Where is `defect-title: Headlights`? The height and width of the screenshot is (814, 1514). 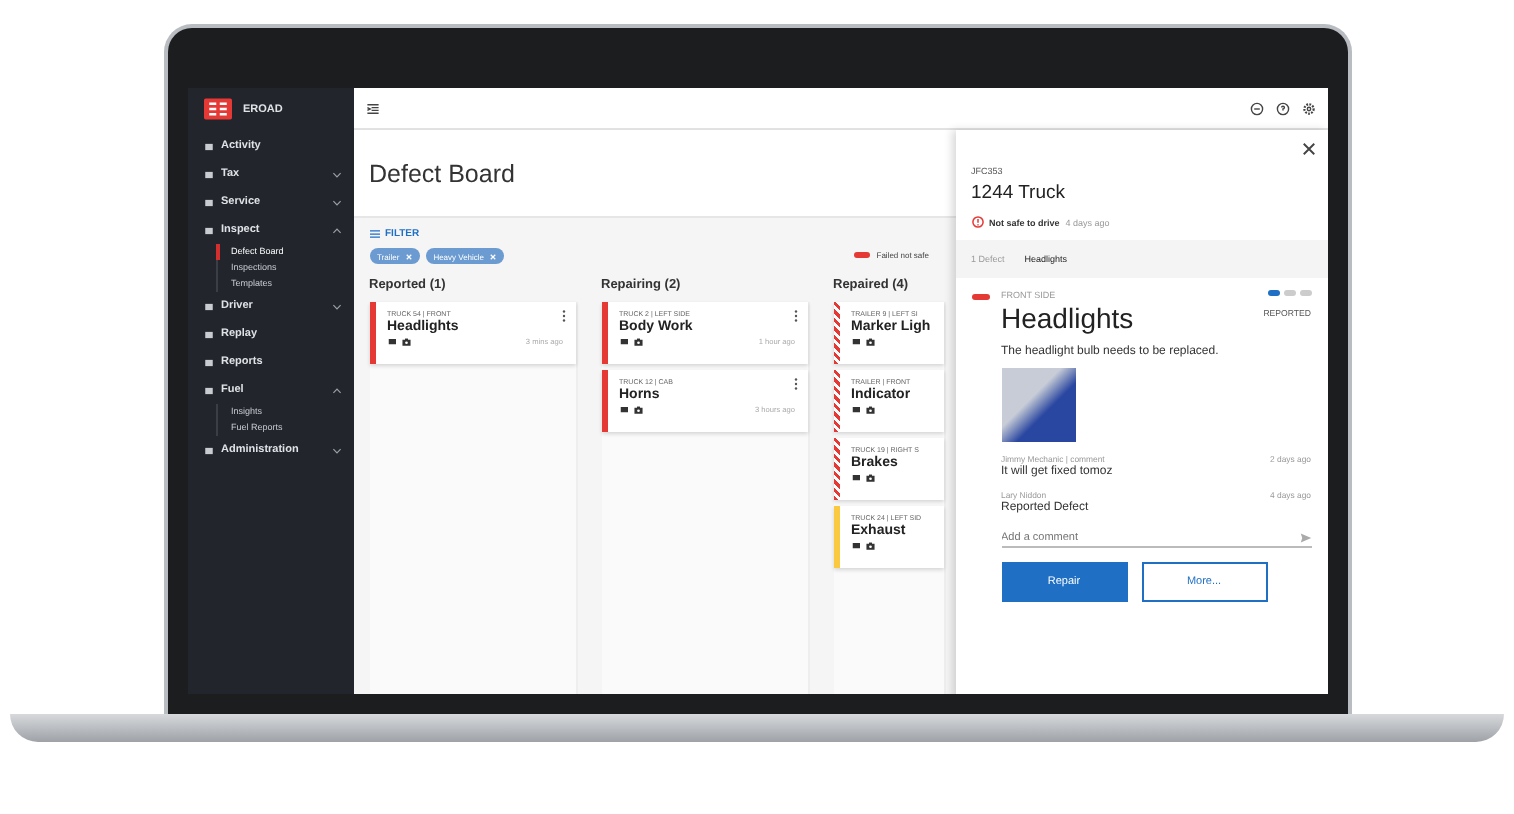
defect-title: Headlights is located at coordinates (1068, 318).